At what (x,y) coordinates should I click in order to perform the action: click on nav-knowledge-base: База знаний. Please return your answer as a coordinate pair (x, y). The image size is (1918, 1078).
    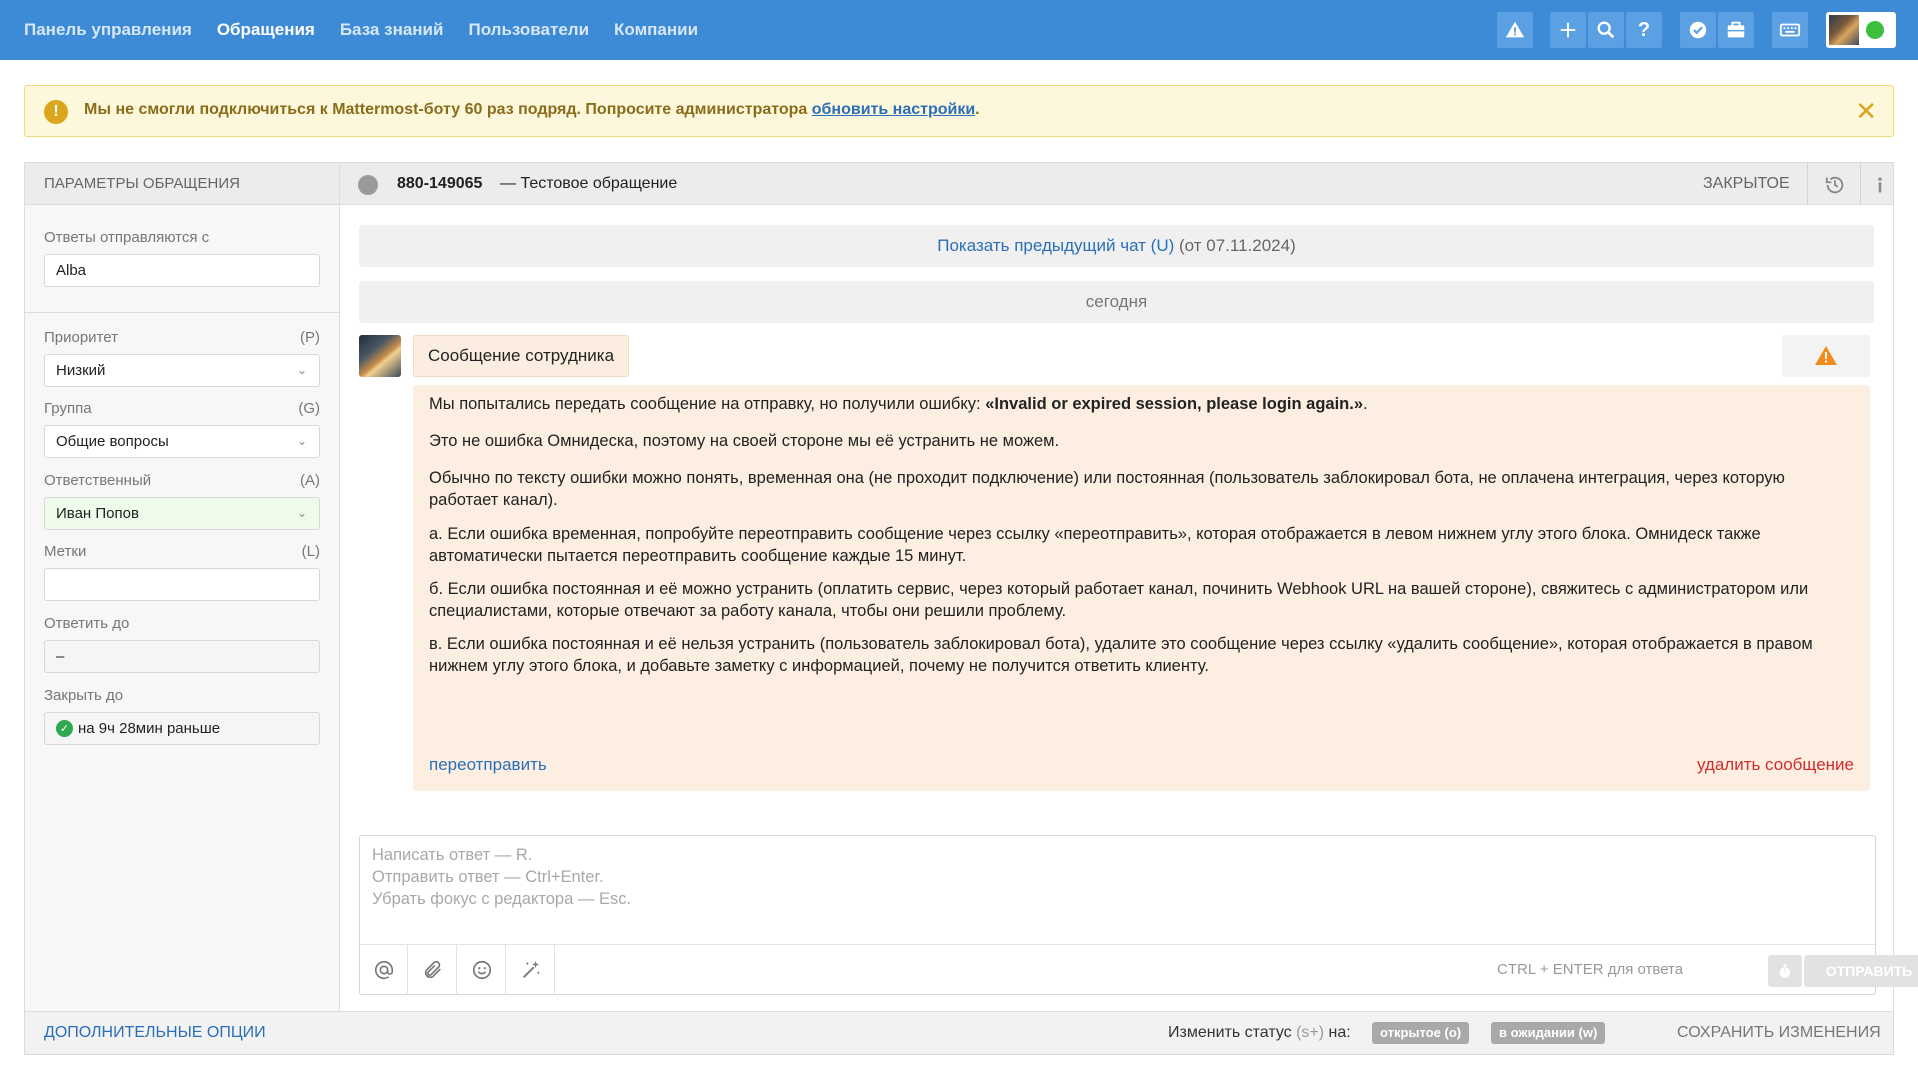
    Looking at the image, I should click on (392, 30).